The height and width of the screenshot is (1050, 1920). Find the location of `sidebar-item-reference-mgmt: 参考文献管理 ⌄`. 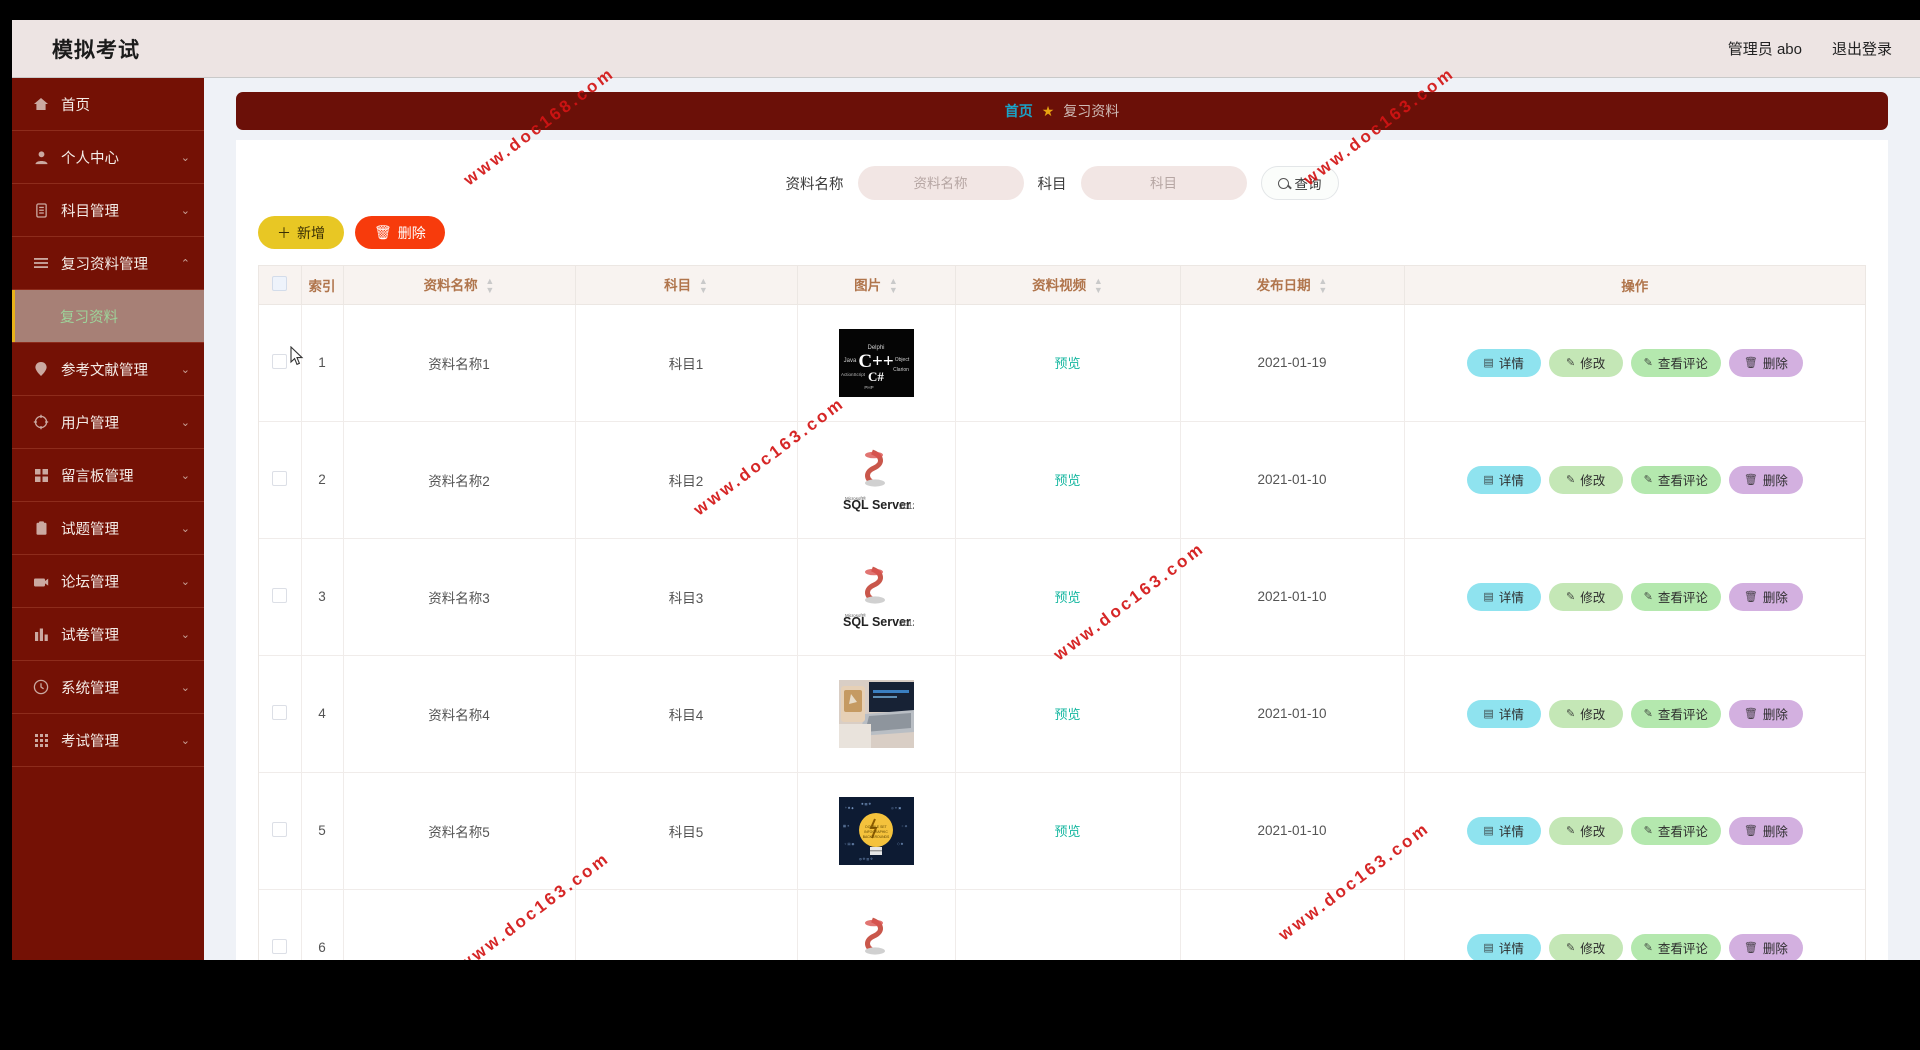

sidebar-item-reference-mgmt: 参考文献管理 ⌄ is located at coordinates (108, 369).